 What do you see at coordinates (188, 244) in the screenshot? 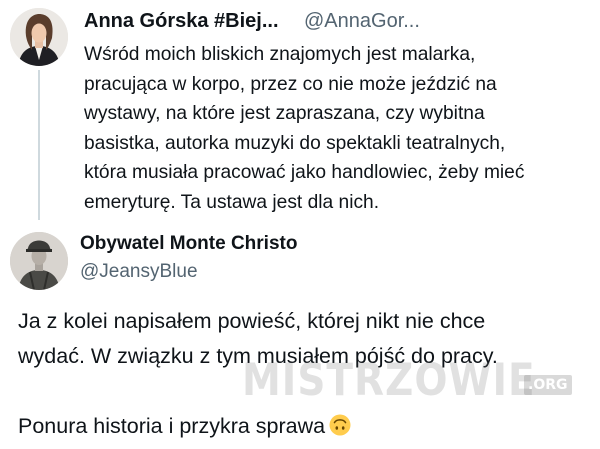
I see `main-author-name: Obywatel Monte Christo` at bounding box center [188, 244].